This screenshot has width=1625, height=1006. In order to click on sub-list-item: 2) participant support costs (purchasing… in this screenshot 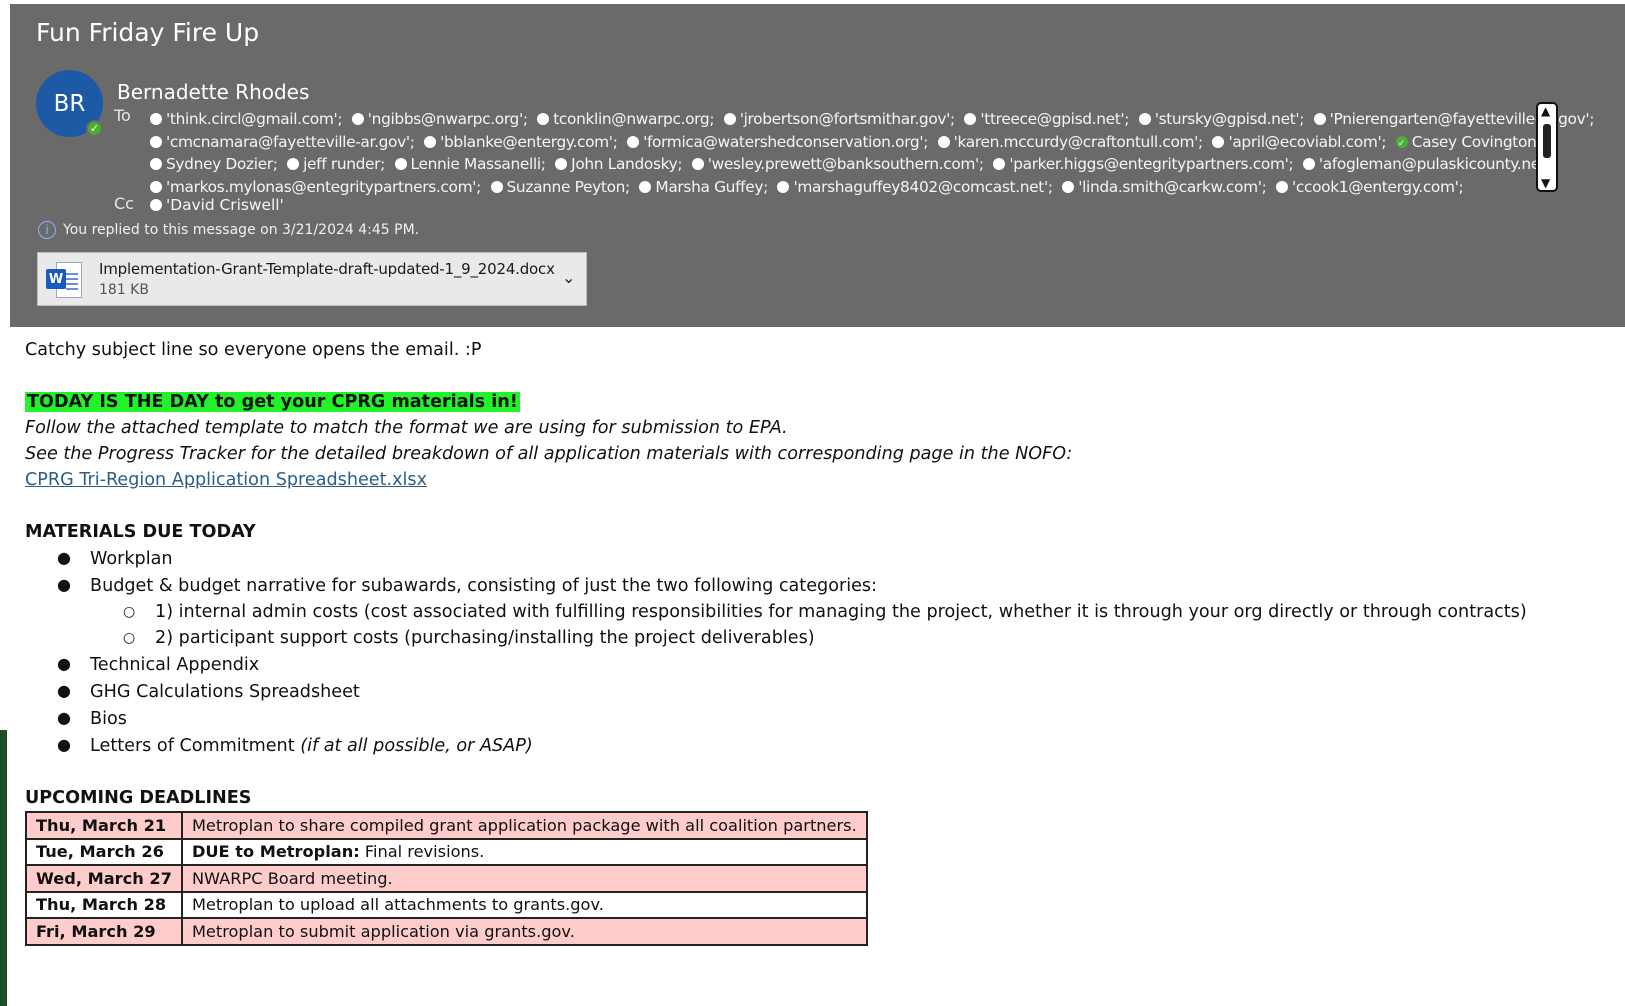, I will do `click(485, 638)`.